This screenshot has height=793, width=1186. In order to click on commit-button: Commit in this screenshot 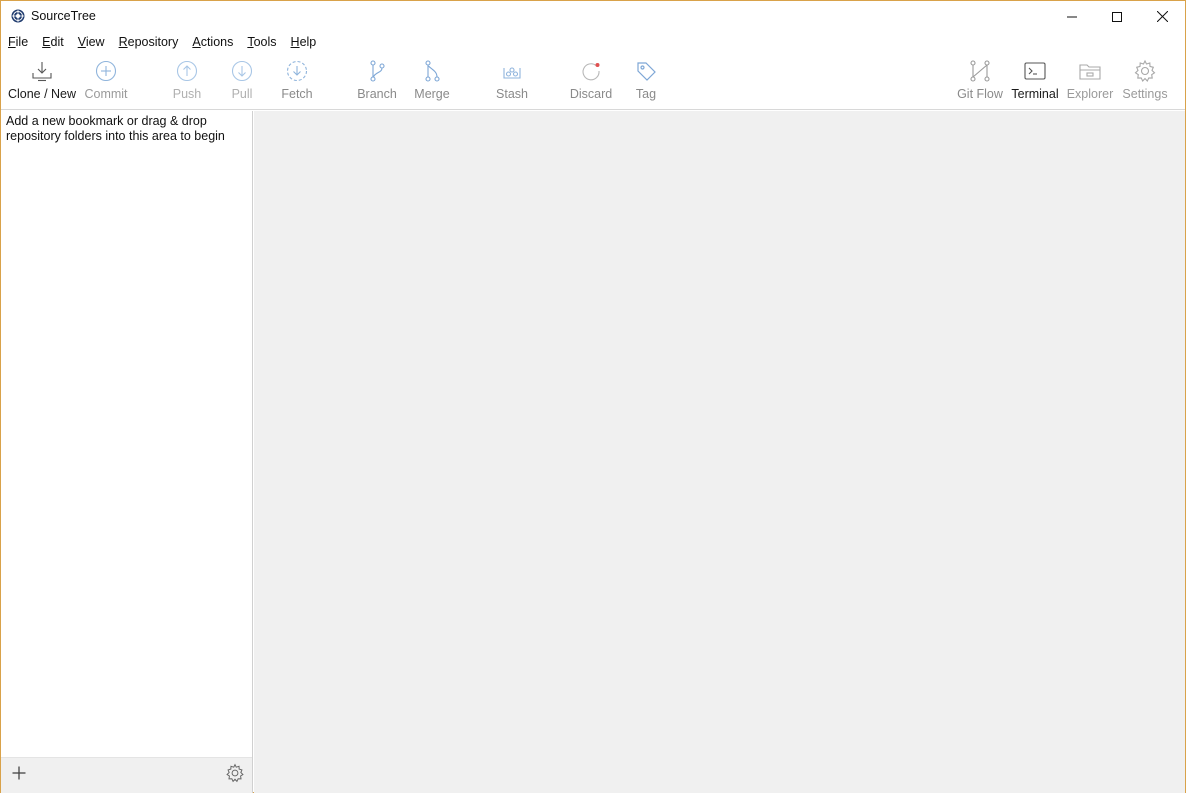, I will do `click(106, 80)`.